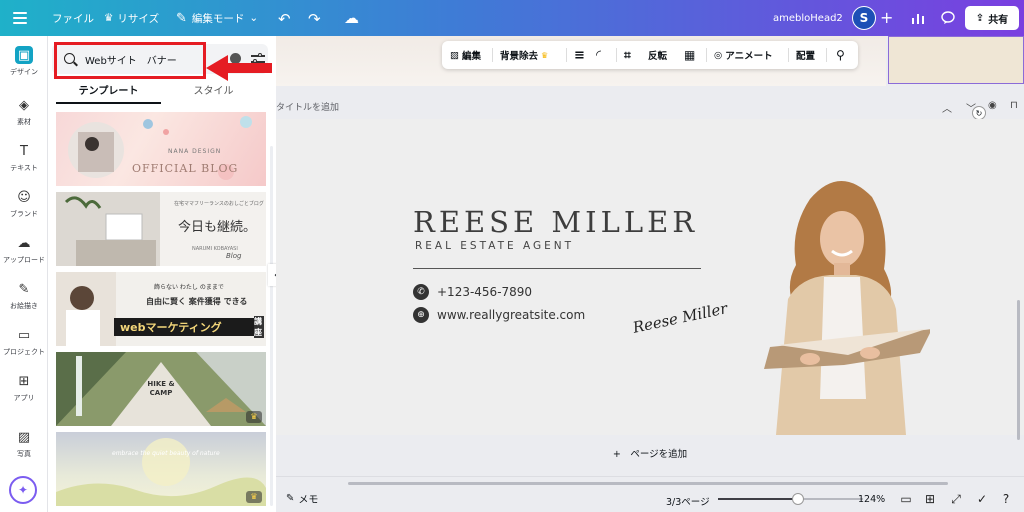  I want to click on position-label: 配置, so click(806, 56).